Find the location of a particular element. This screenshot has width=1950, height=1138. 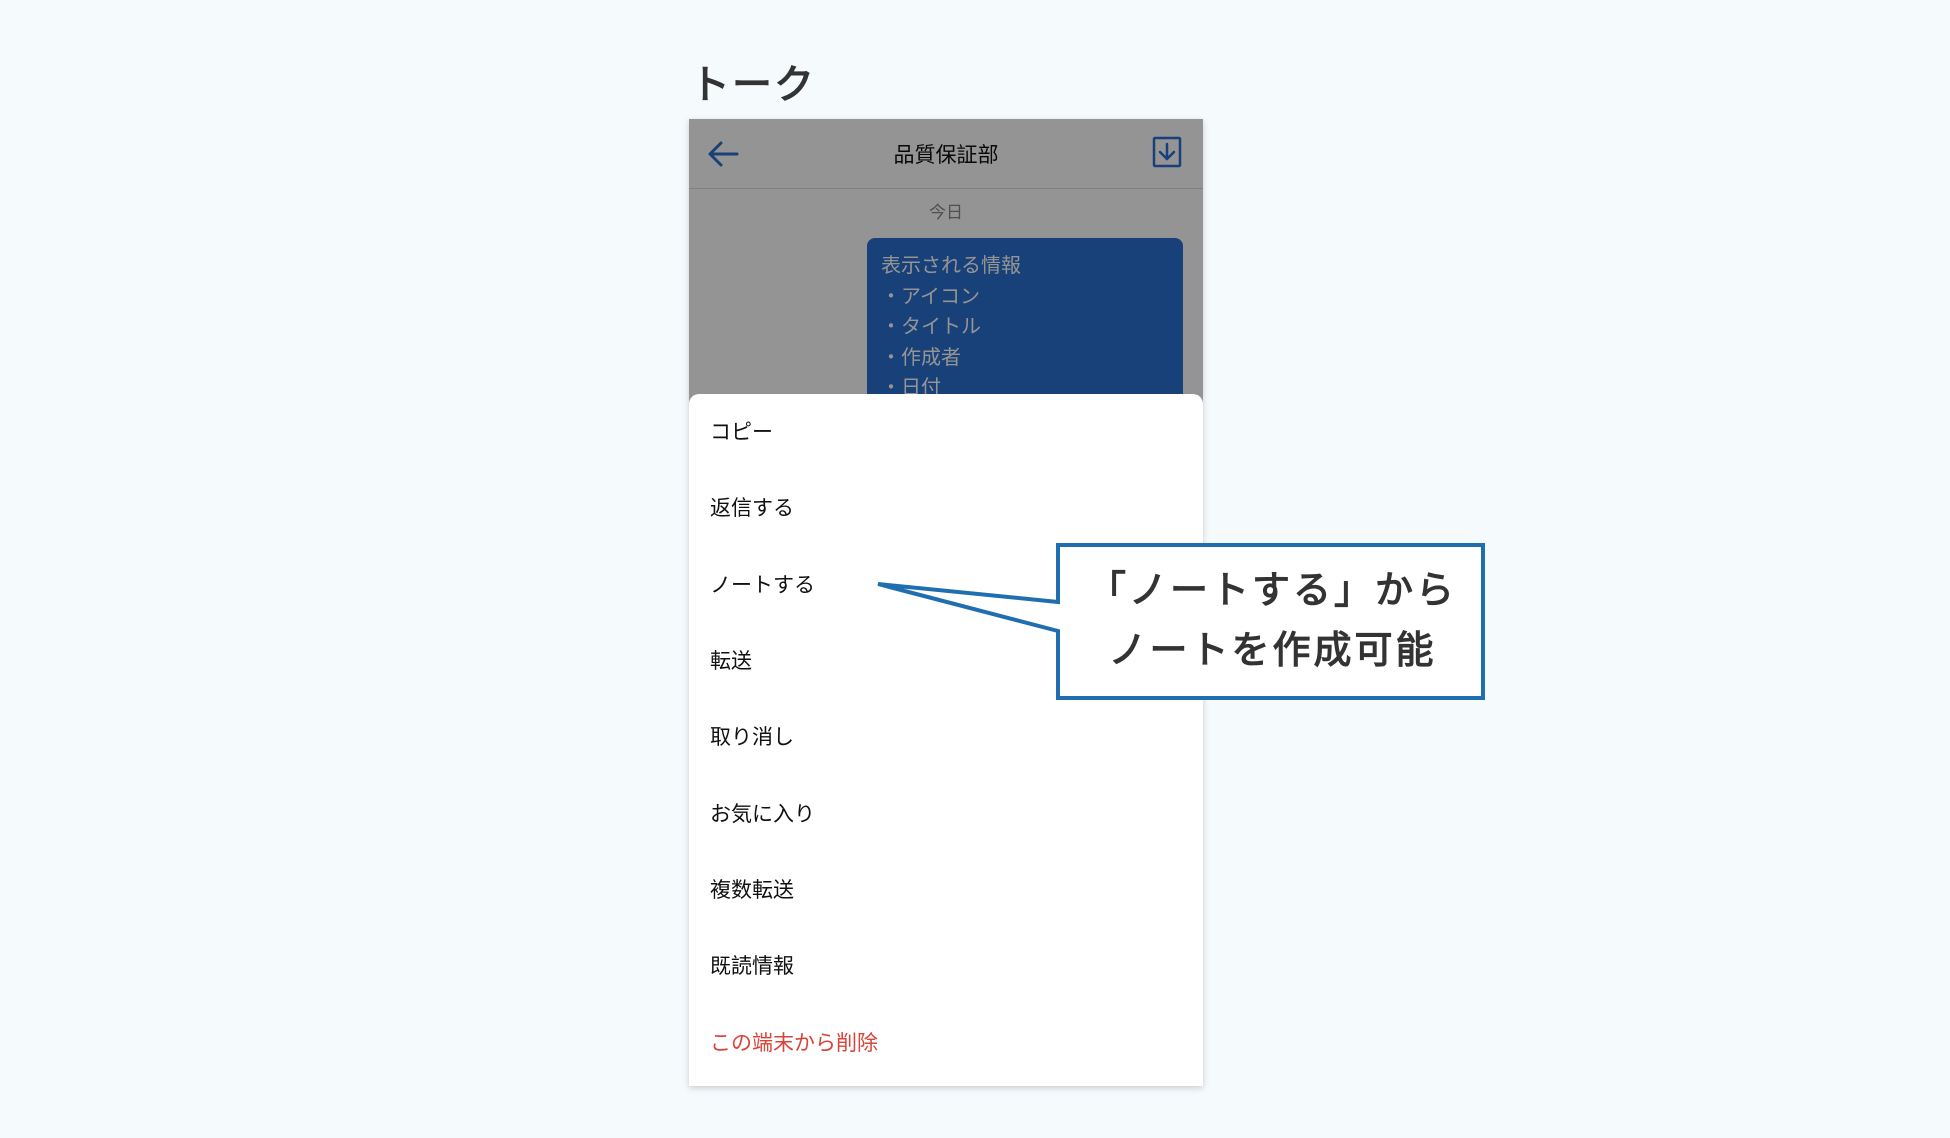

callout-line-1: 「ノートする」から is located at coordinates (1272, 590).